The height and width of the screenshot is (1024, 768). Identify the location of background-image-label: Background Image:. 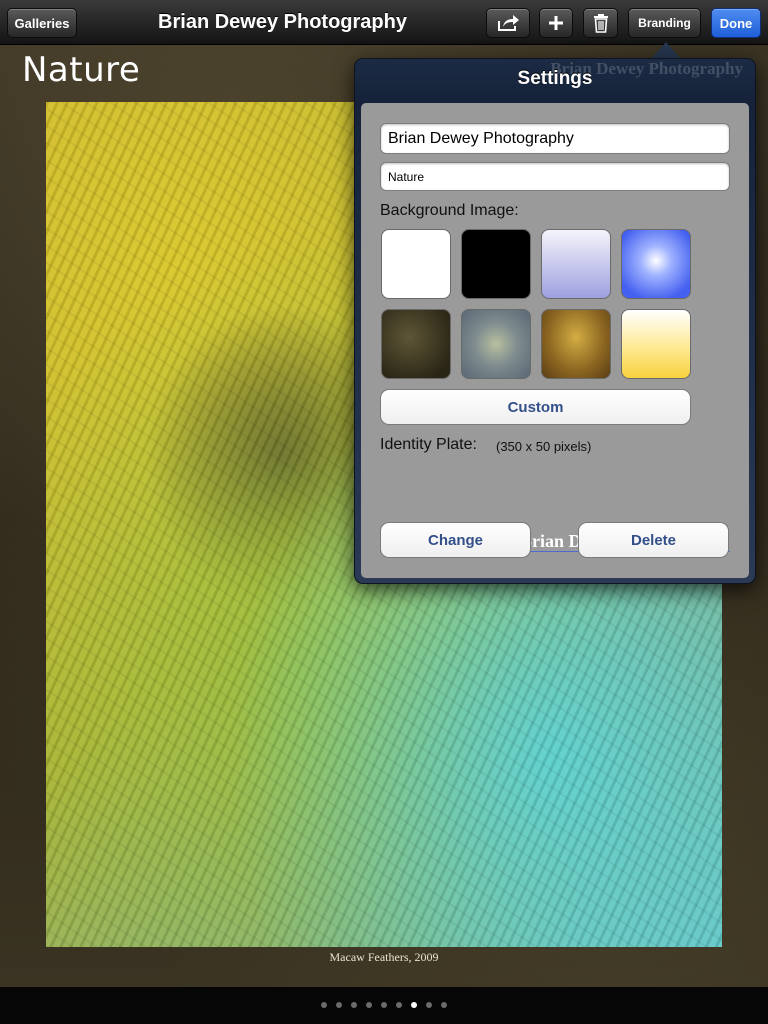
(449, 210).